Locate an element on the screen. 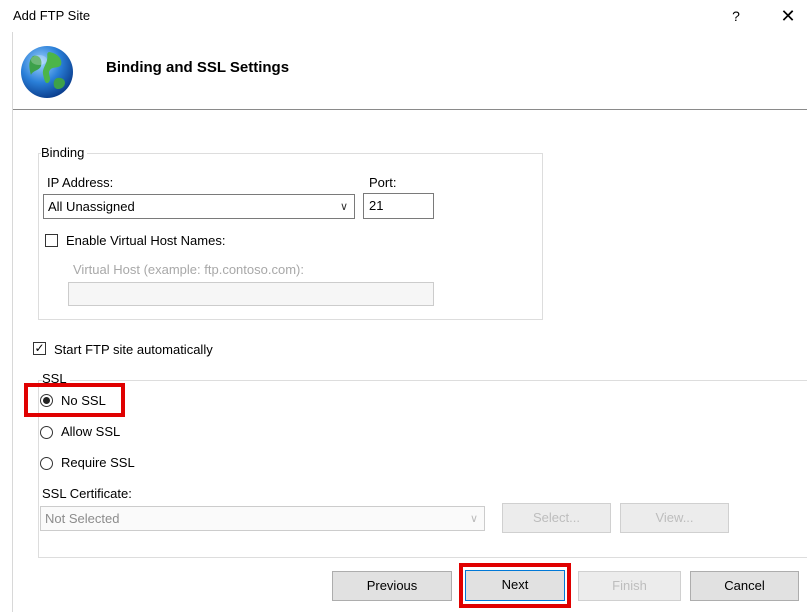 This screenshot has height=612, width=807. enable-virtual-host-checkbox is located at coordinates (51, 240).